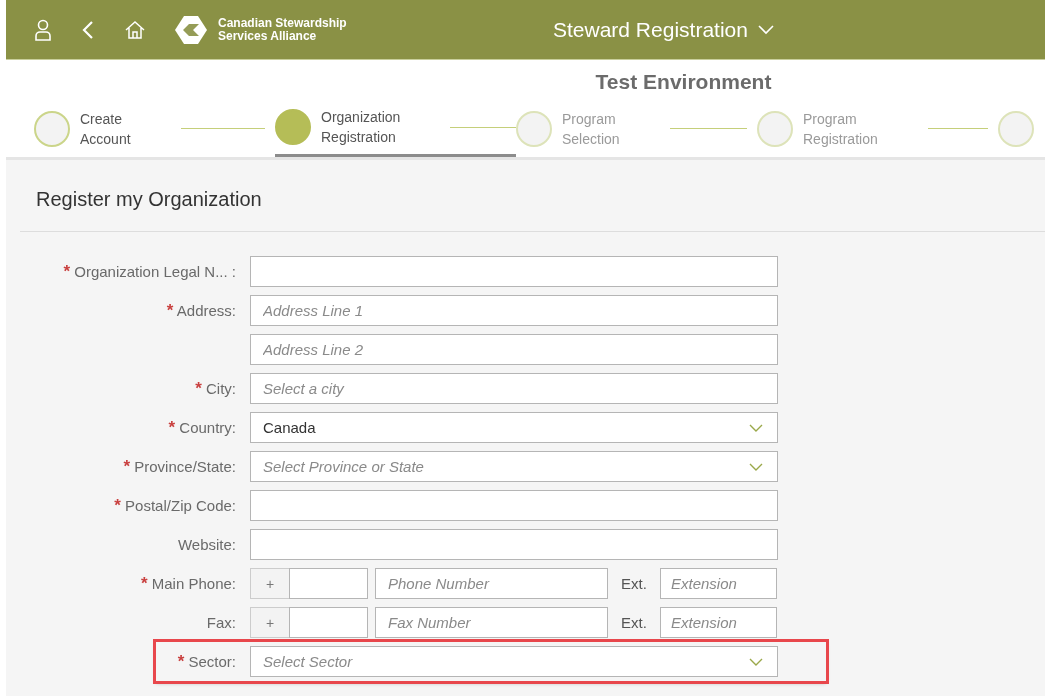 The width and height of the screenshot is (1045, 696). I want to click on step-tab: Program Selection, so click(636, 128).